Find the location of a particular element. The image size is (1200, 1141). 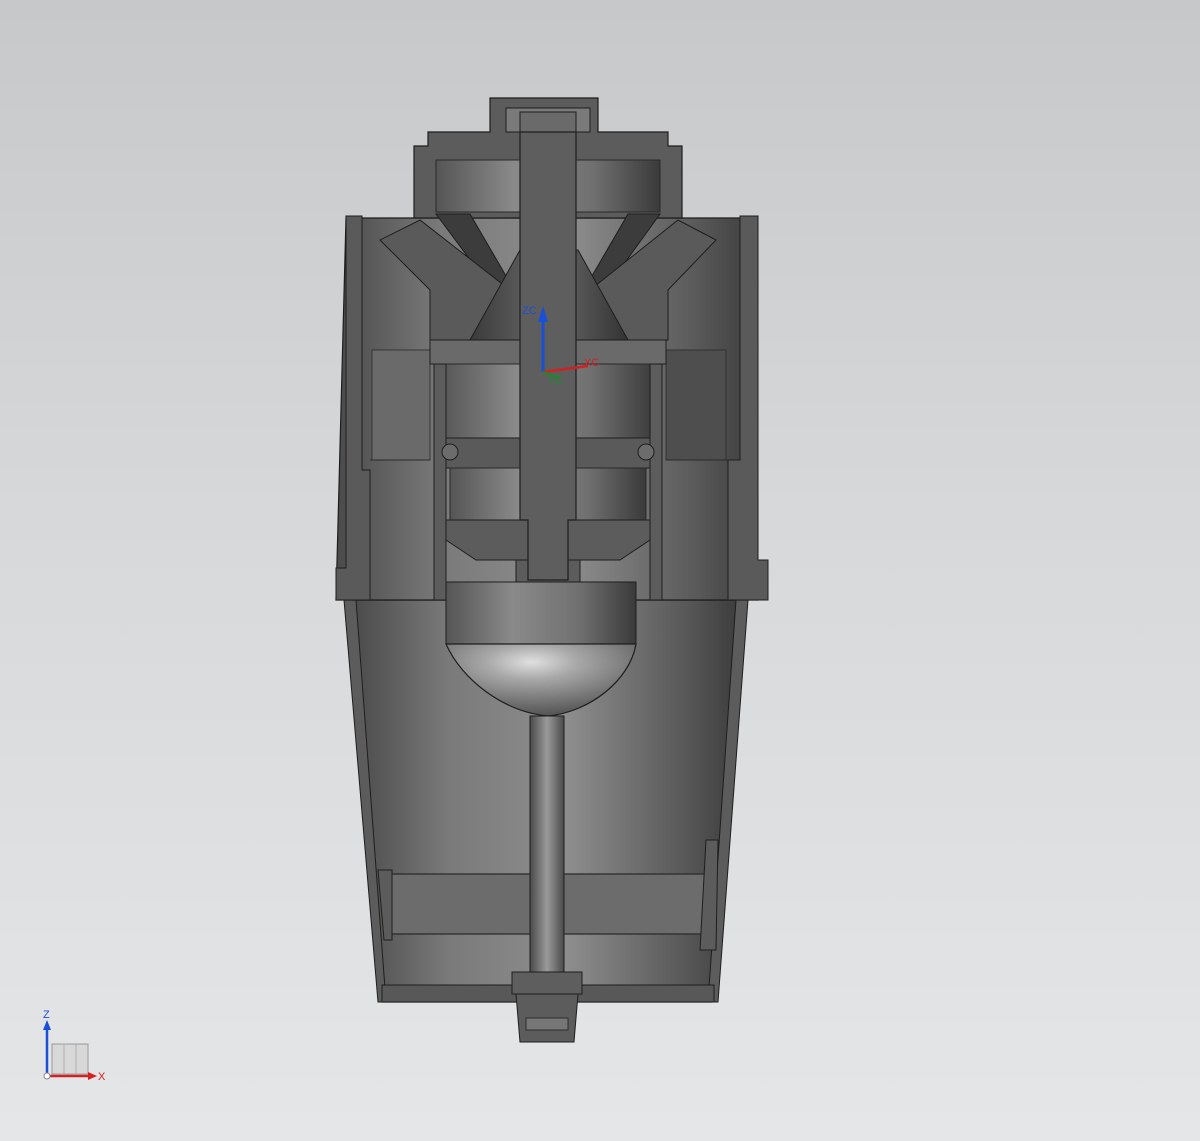

triad-x-label: X is located at coordinates (102, 1077).